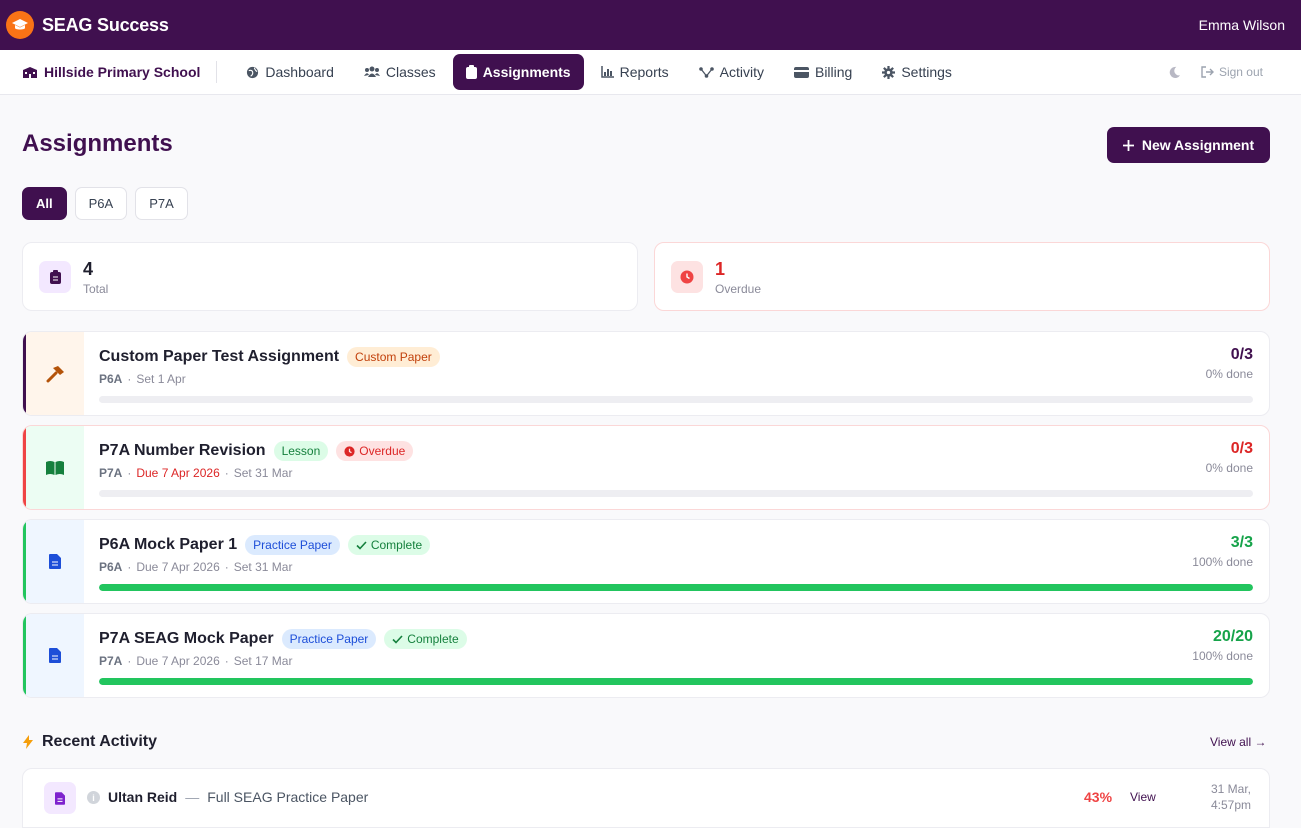 Image resolution: width=1301 pixels, height=828 pixels. Describe the element at coordinates (471, 72) in the screenshot. I see `clipboard-icon` at that location.